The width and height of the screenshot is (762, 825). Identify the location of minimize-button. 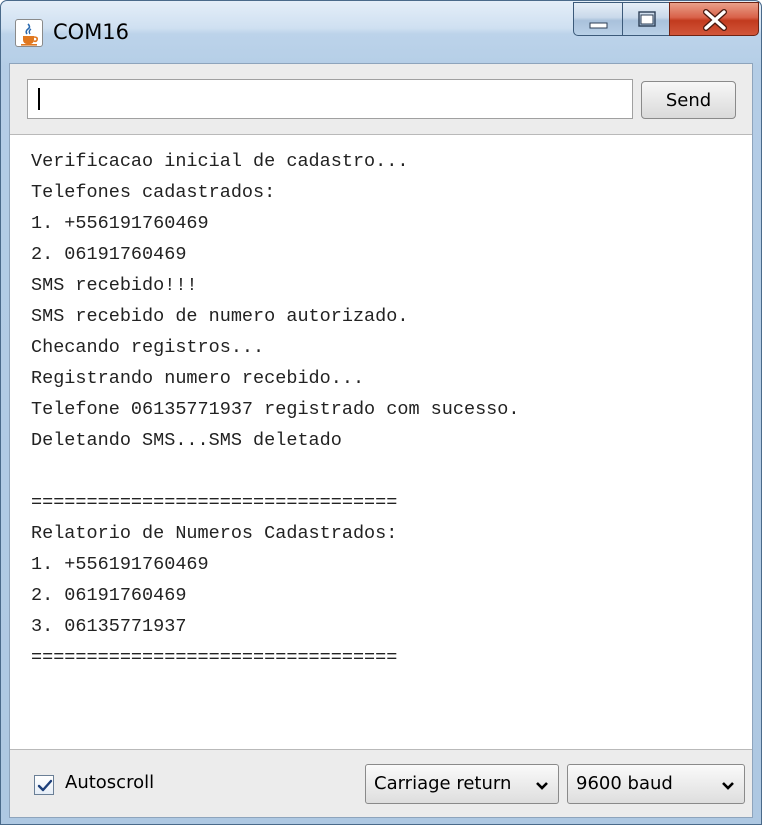
(598, 19).